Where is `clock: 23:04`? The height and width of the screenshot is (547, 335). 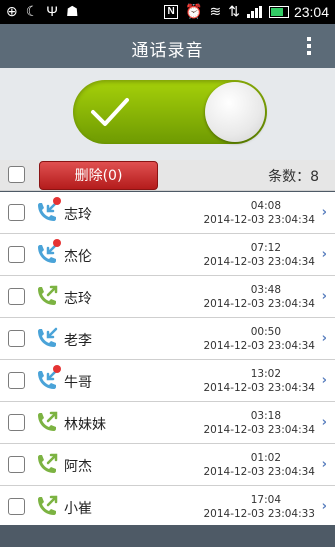
clock: 23:04 is located at coordinates (311, 12).